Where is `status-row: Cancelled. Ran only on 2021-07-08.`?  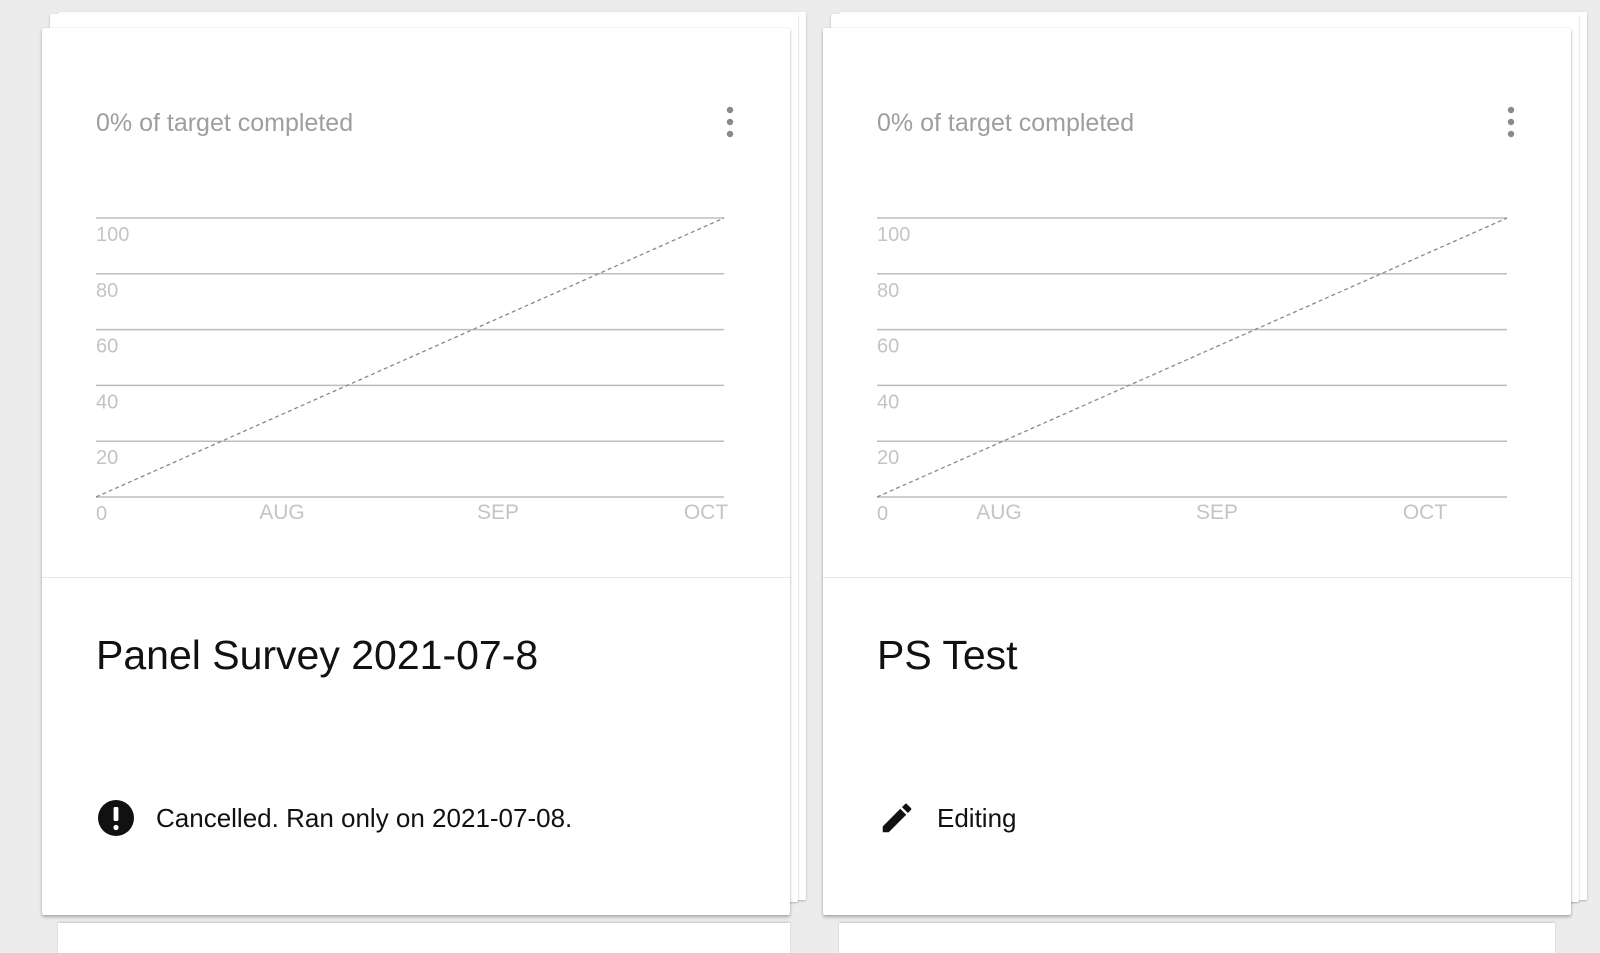 status-row: Cancelled. Ran only on 2021-07-08. is located at coordinates (334, 818).